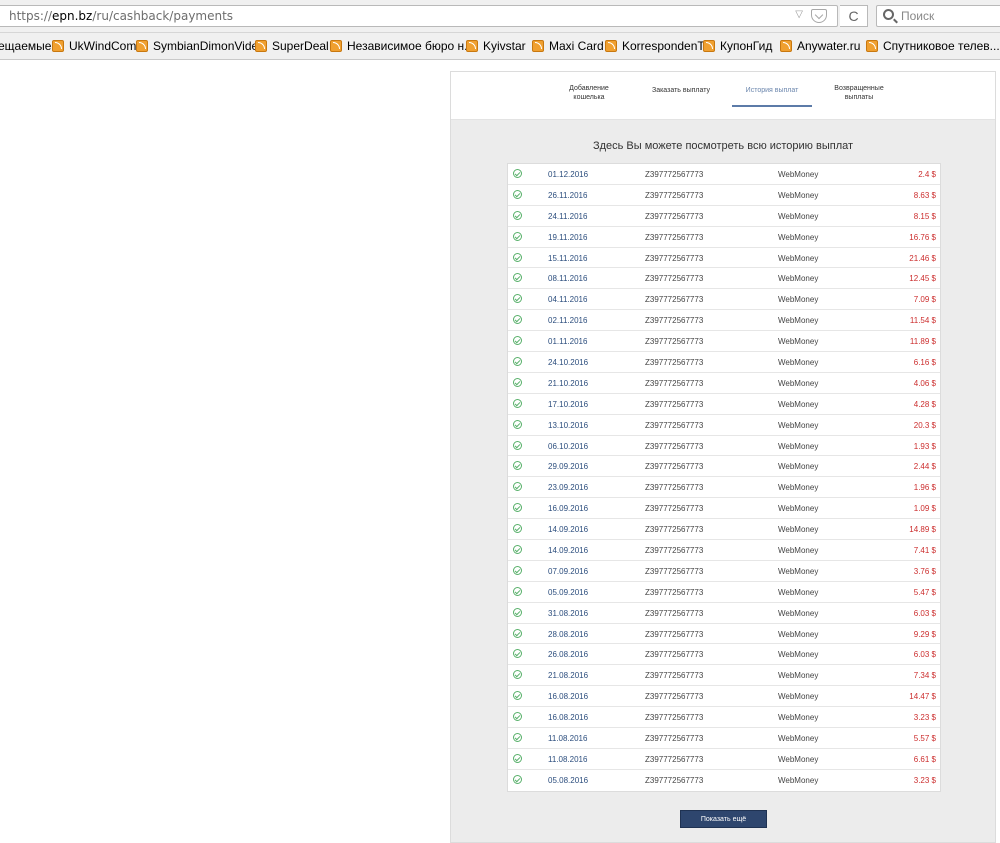 This screenshot has width=1000, height=843. What do you see at coordinates (200, 46) in the screenshot?
I see `bookmark-item: SymbianDimonVideo` at bounding box center [200, 46].